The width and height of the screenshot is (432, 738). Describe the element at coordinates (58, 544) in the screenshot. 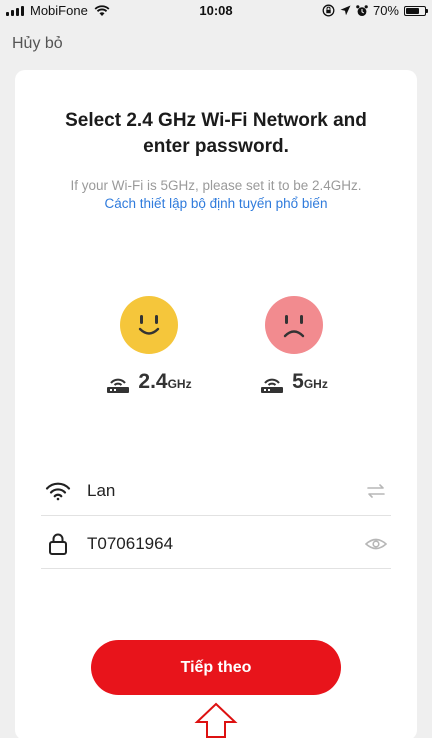

I see `lock-icon` at that location.